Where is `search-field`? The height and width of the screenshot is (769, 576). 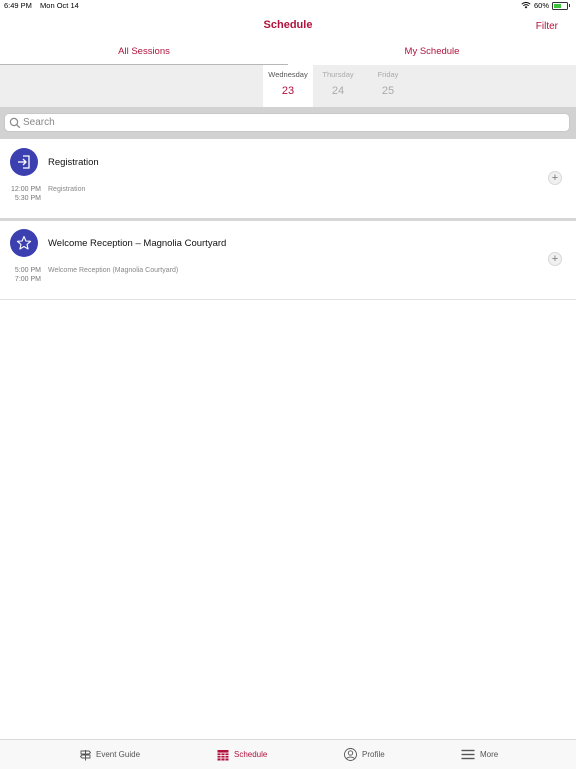
search-field is located at coordinates (287, 122).